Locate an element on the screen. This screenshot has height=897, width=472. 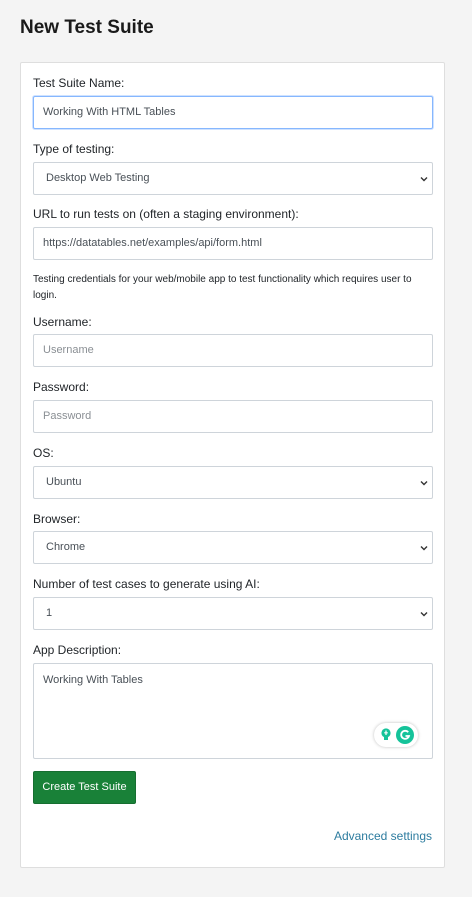
app-description-textarea: Working With Tables is located at coordinates (233, 711).